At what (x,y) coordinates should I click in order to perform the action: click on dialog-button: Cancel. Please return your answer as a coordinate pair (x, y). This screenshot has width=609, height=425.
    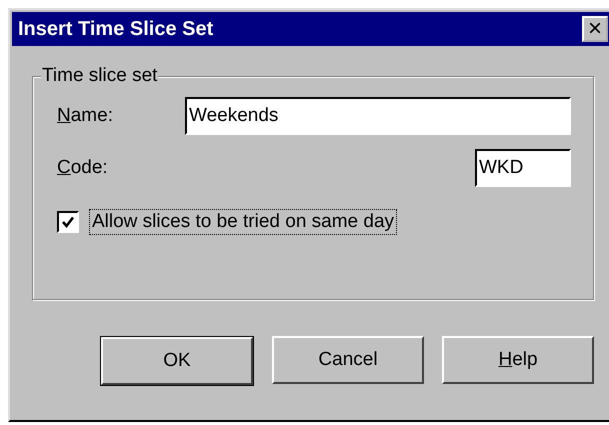
    Looking at the image, I should click on (348, 360).